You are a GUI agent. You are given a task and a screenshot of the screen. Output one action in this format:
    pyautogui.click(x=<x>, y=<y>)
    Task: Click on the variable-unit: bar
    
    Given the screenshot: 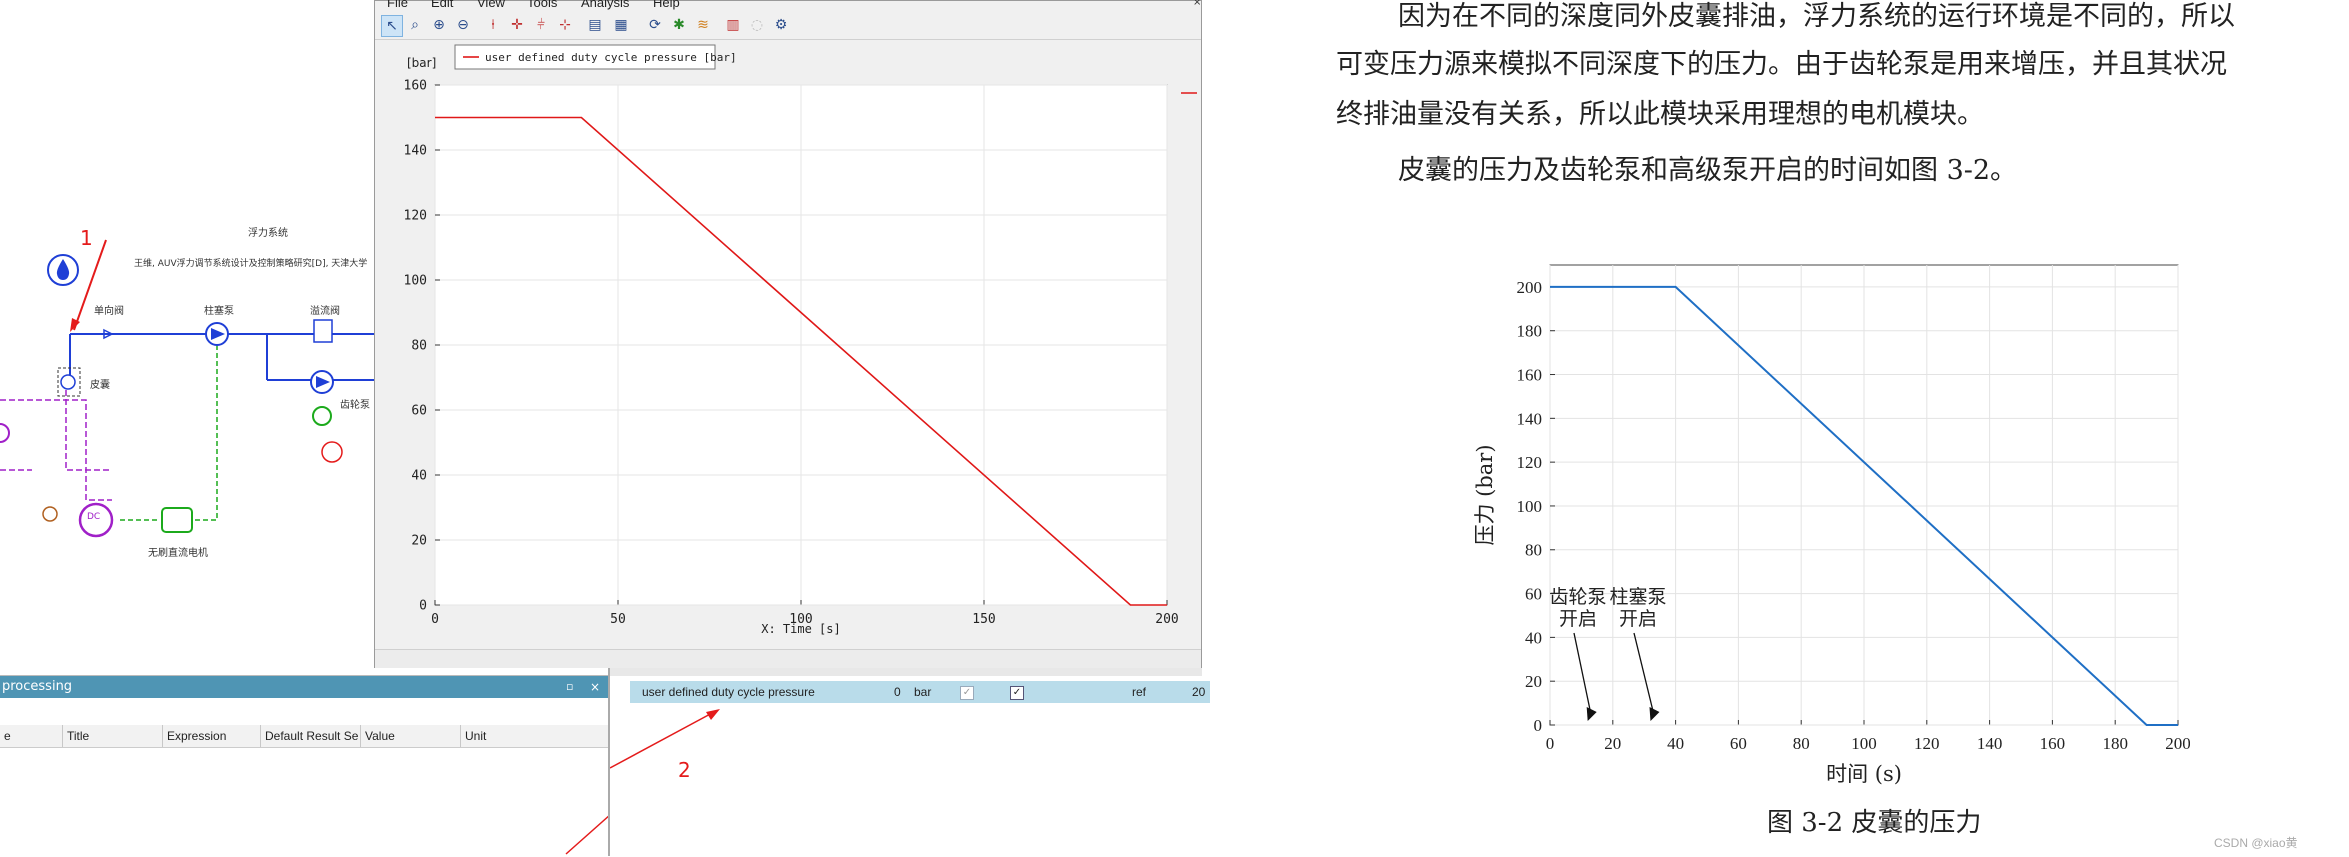 What is the action you would take?
    pyautogui.click(x=923, y=692)
    